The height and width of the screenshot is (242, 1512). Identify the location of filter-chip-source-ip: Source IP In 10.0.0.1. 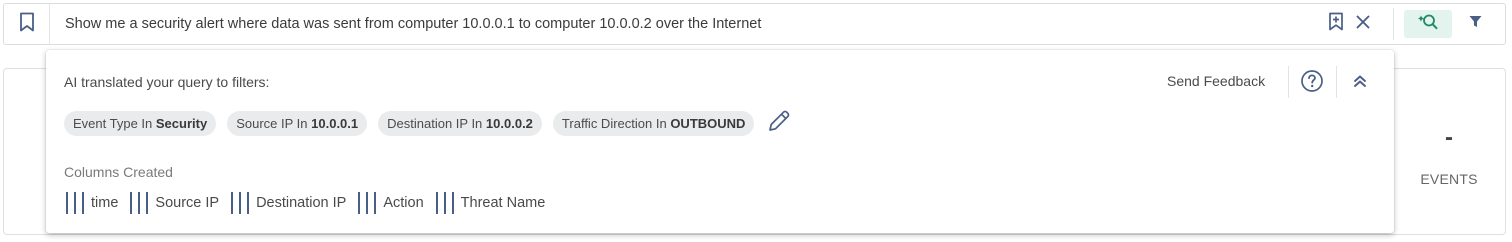
(297, 123).